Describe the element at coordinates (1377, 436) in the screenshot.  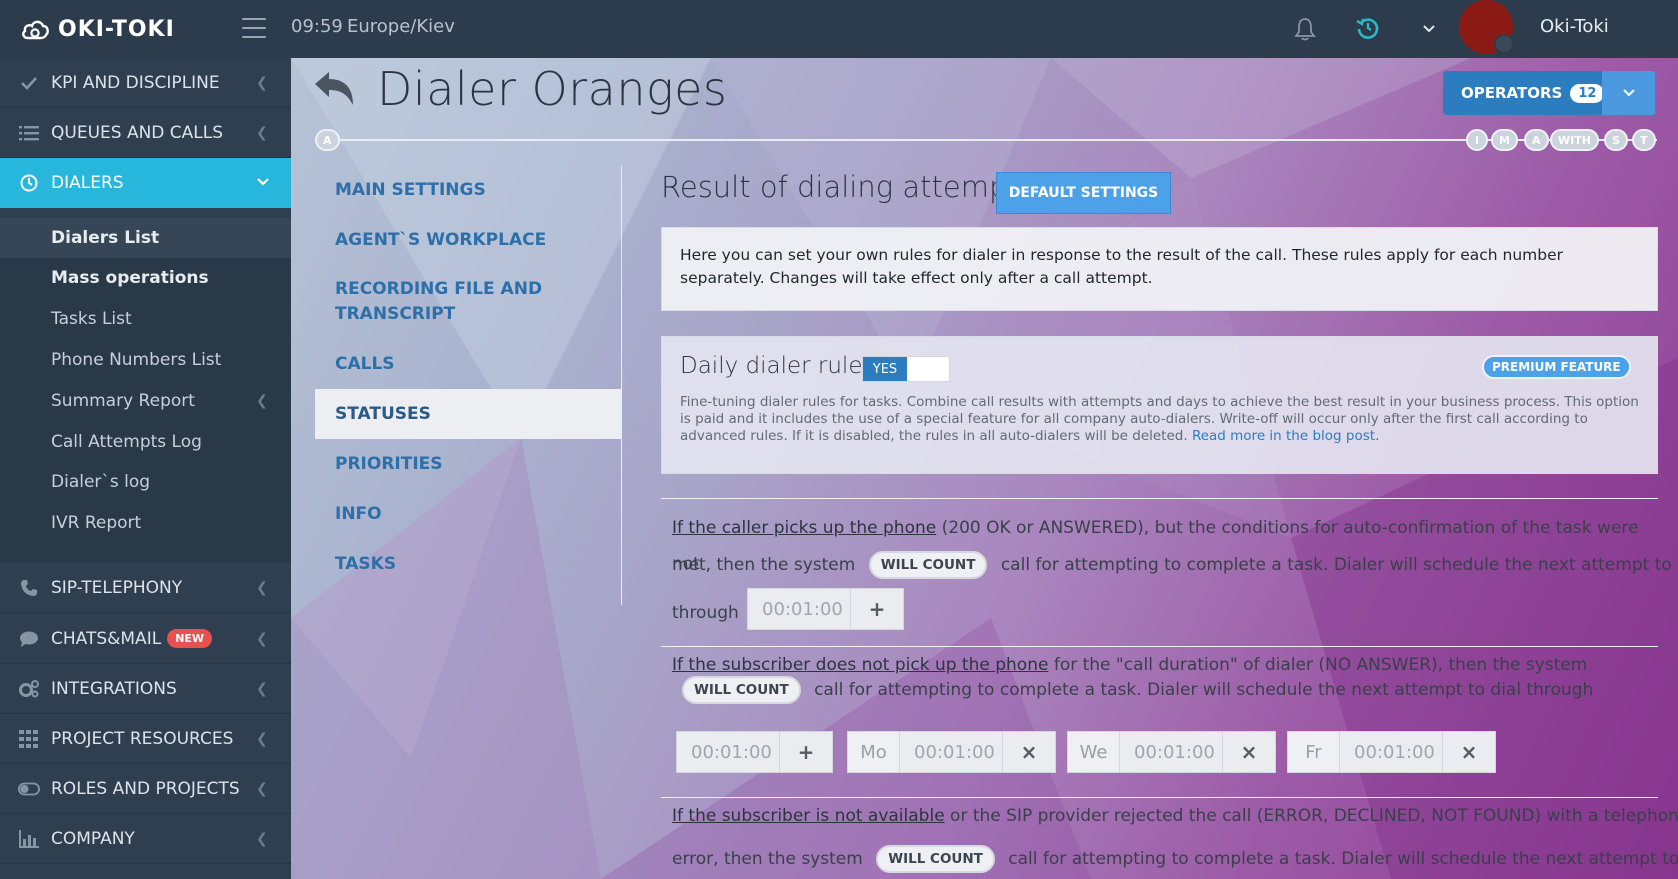
I see `description-tail: .` at that location.